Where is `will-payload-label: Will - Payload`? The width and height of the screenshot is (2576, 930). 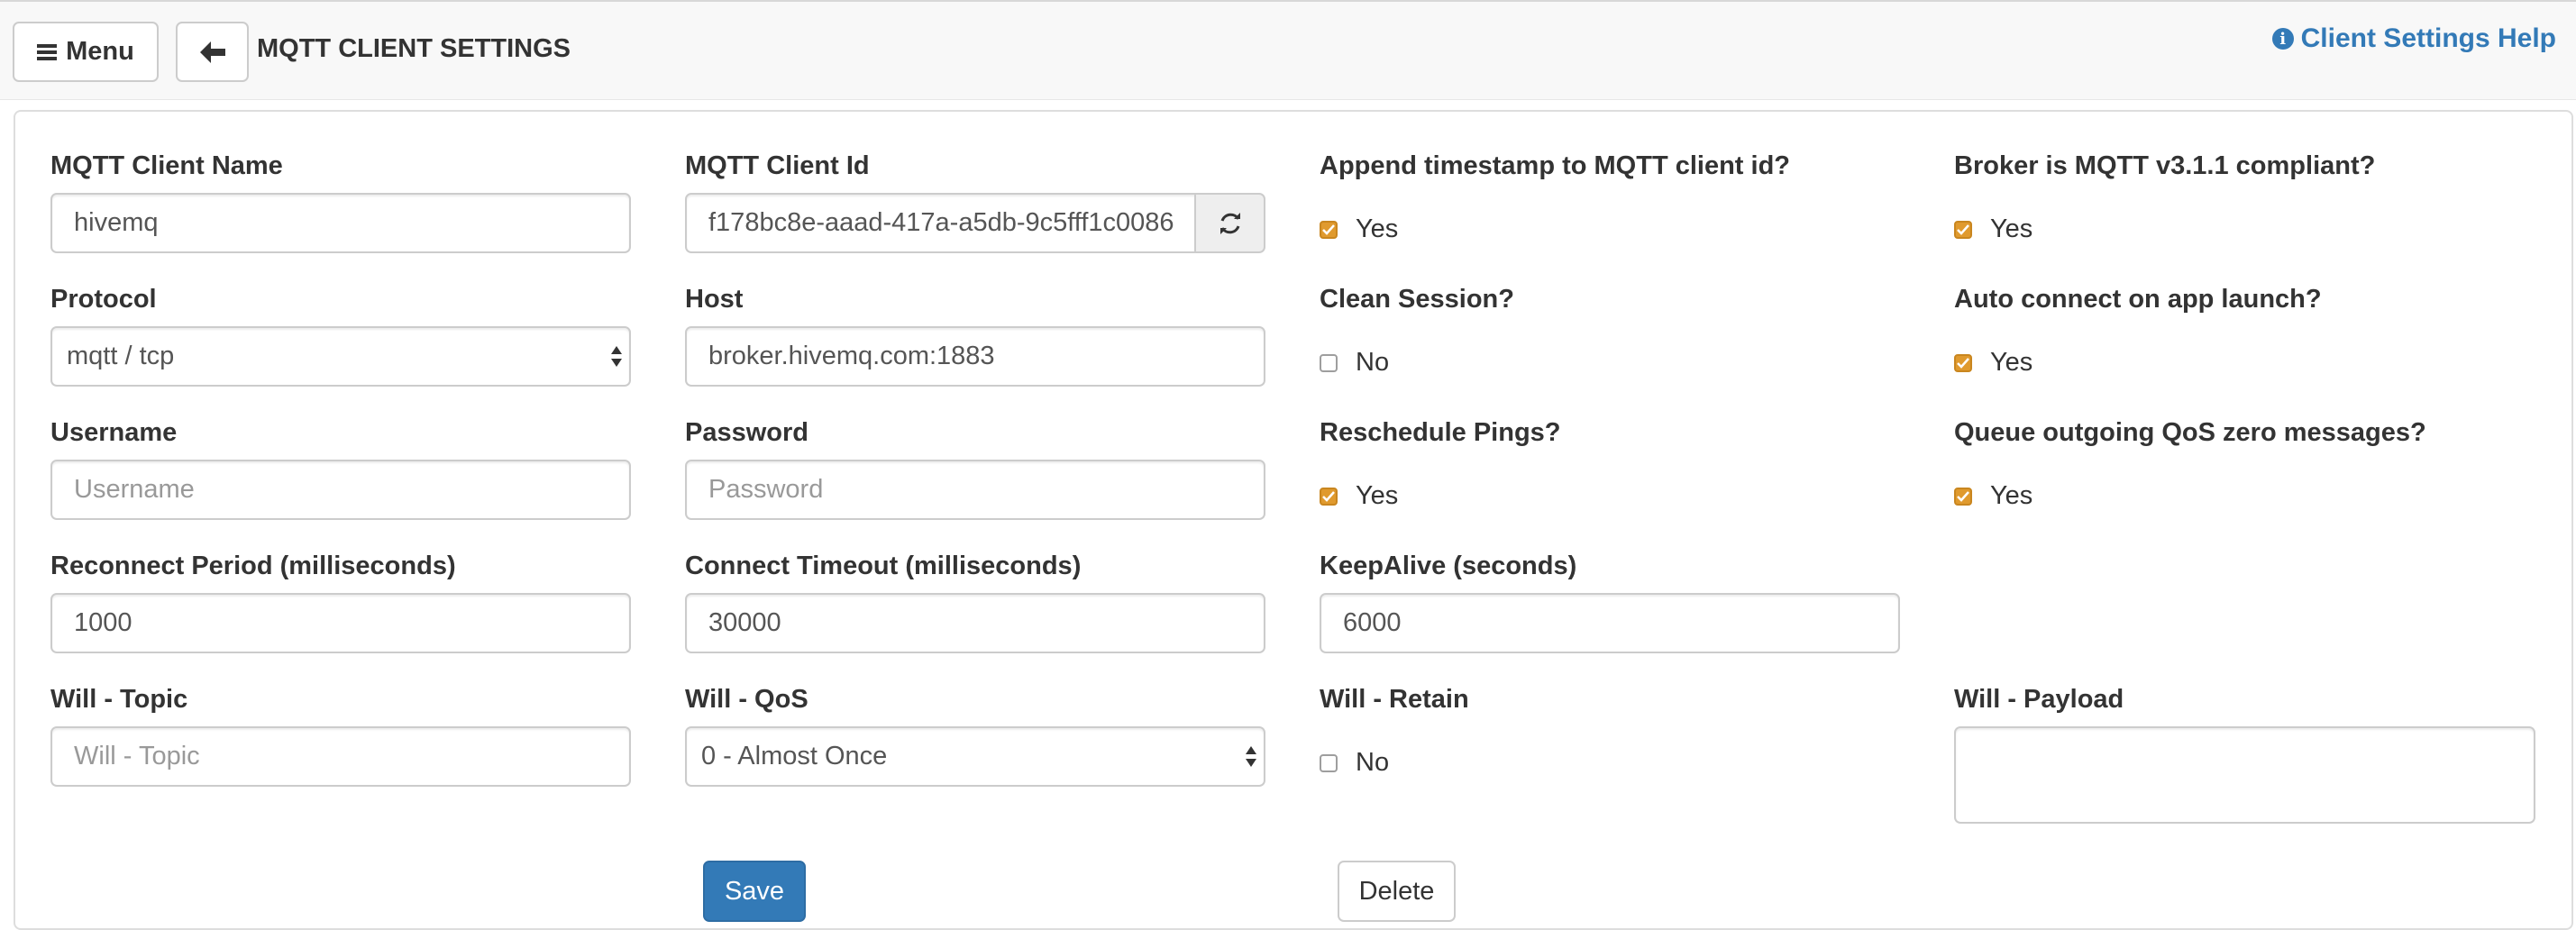 will-payload-label: Will - Payload is located at coordinates (2039, 699).